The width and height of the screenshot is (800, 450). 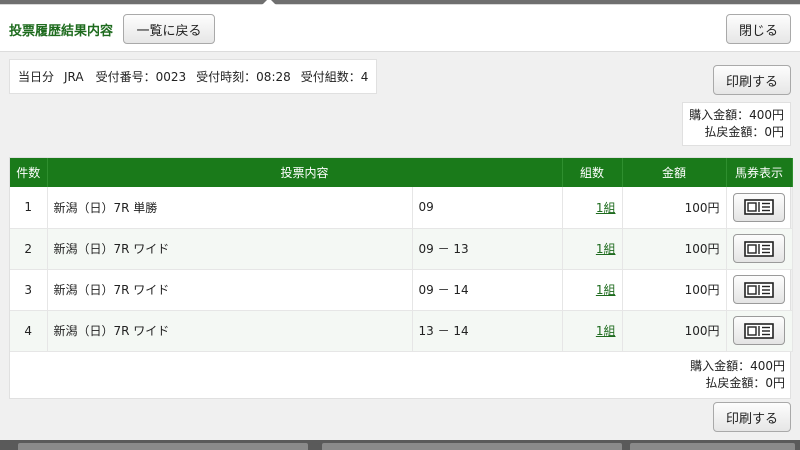 I want to click on modal-title: 投票履歴結果内容, so click(x=61, y=31).